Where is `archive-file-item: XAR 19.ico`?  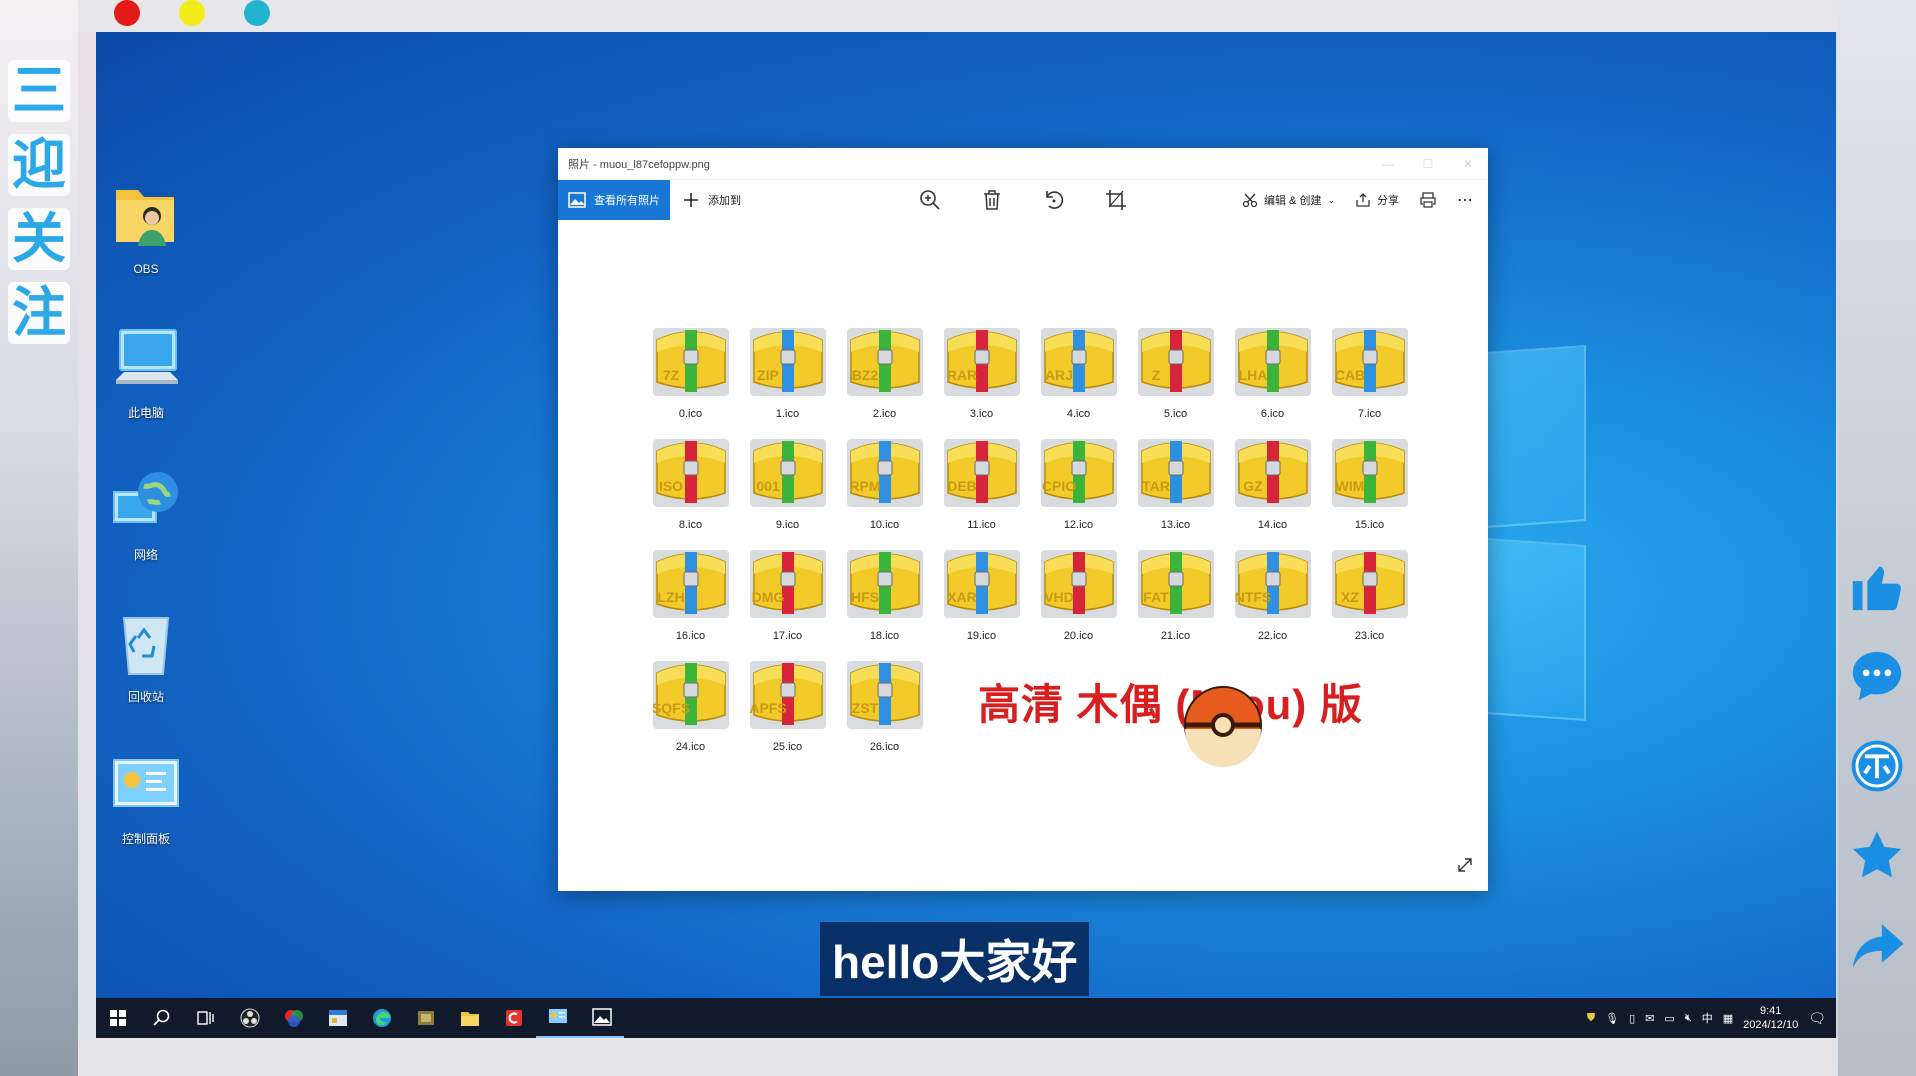
archive-file-item: XAR 19.ico is located at coordinates (981, 597).